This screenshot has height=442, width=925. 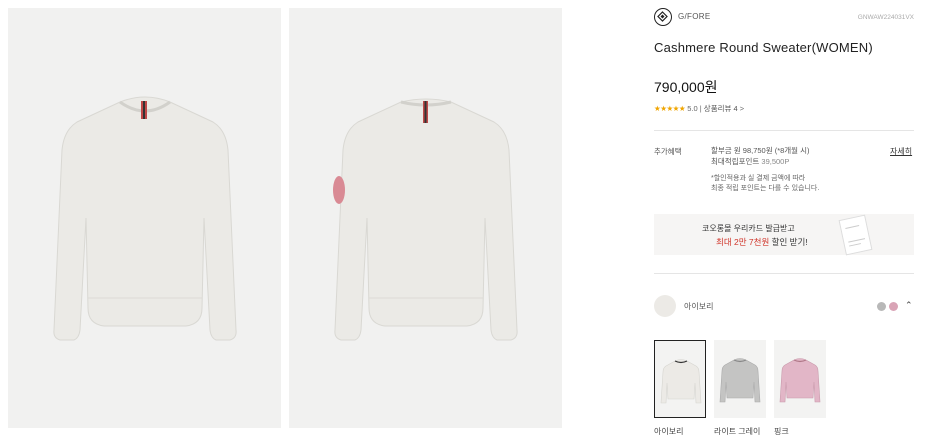 I want to click on selected-color-chip, so click(x=665, y=306).